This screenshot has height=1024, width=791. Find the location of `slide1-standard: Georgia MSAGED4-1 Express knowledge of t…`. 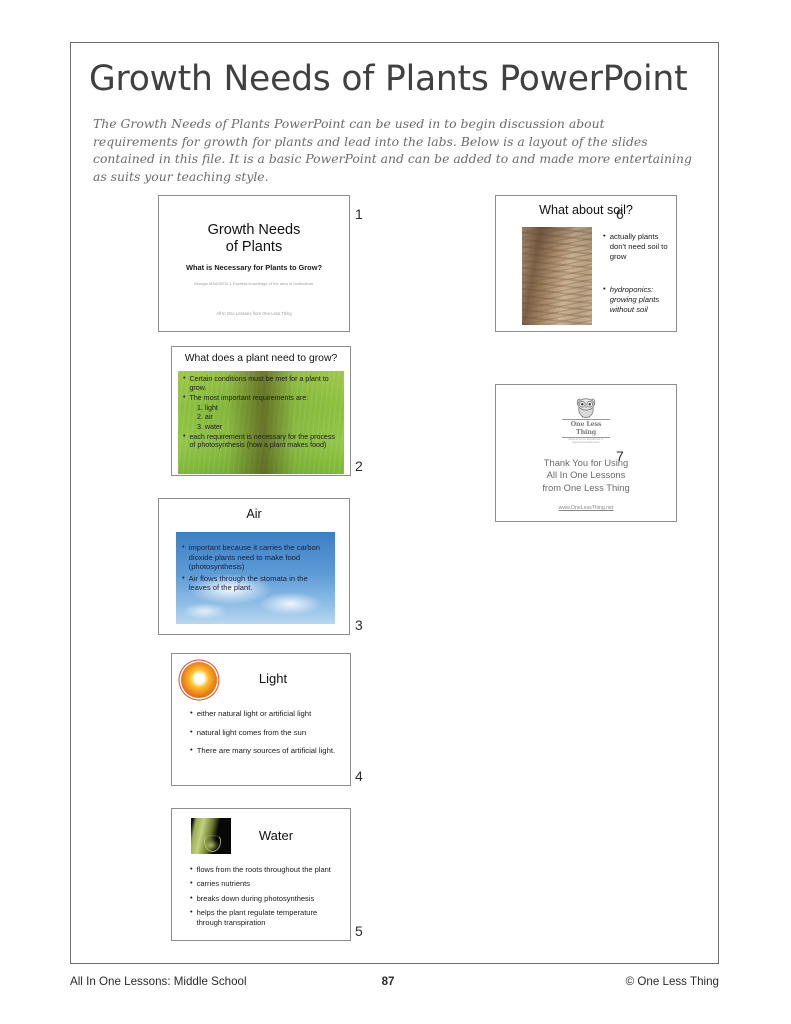

slide1-standard: Georgia MSAGED4-1 Express knowledge of t… is located at coordinates (254, 283).